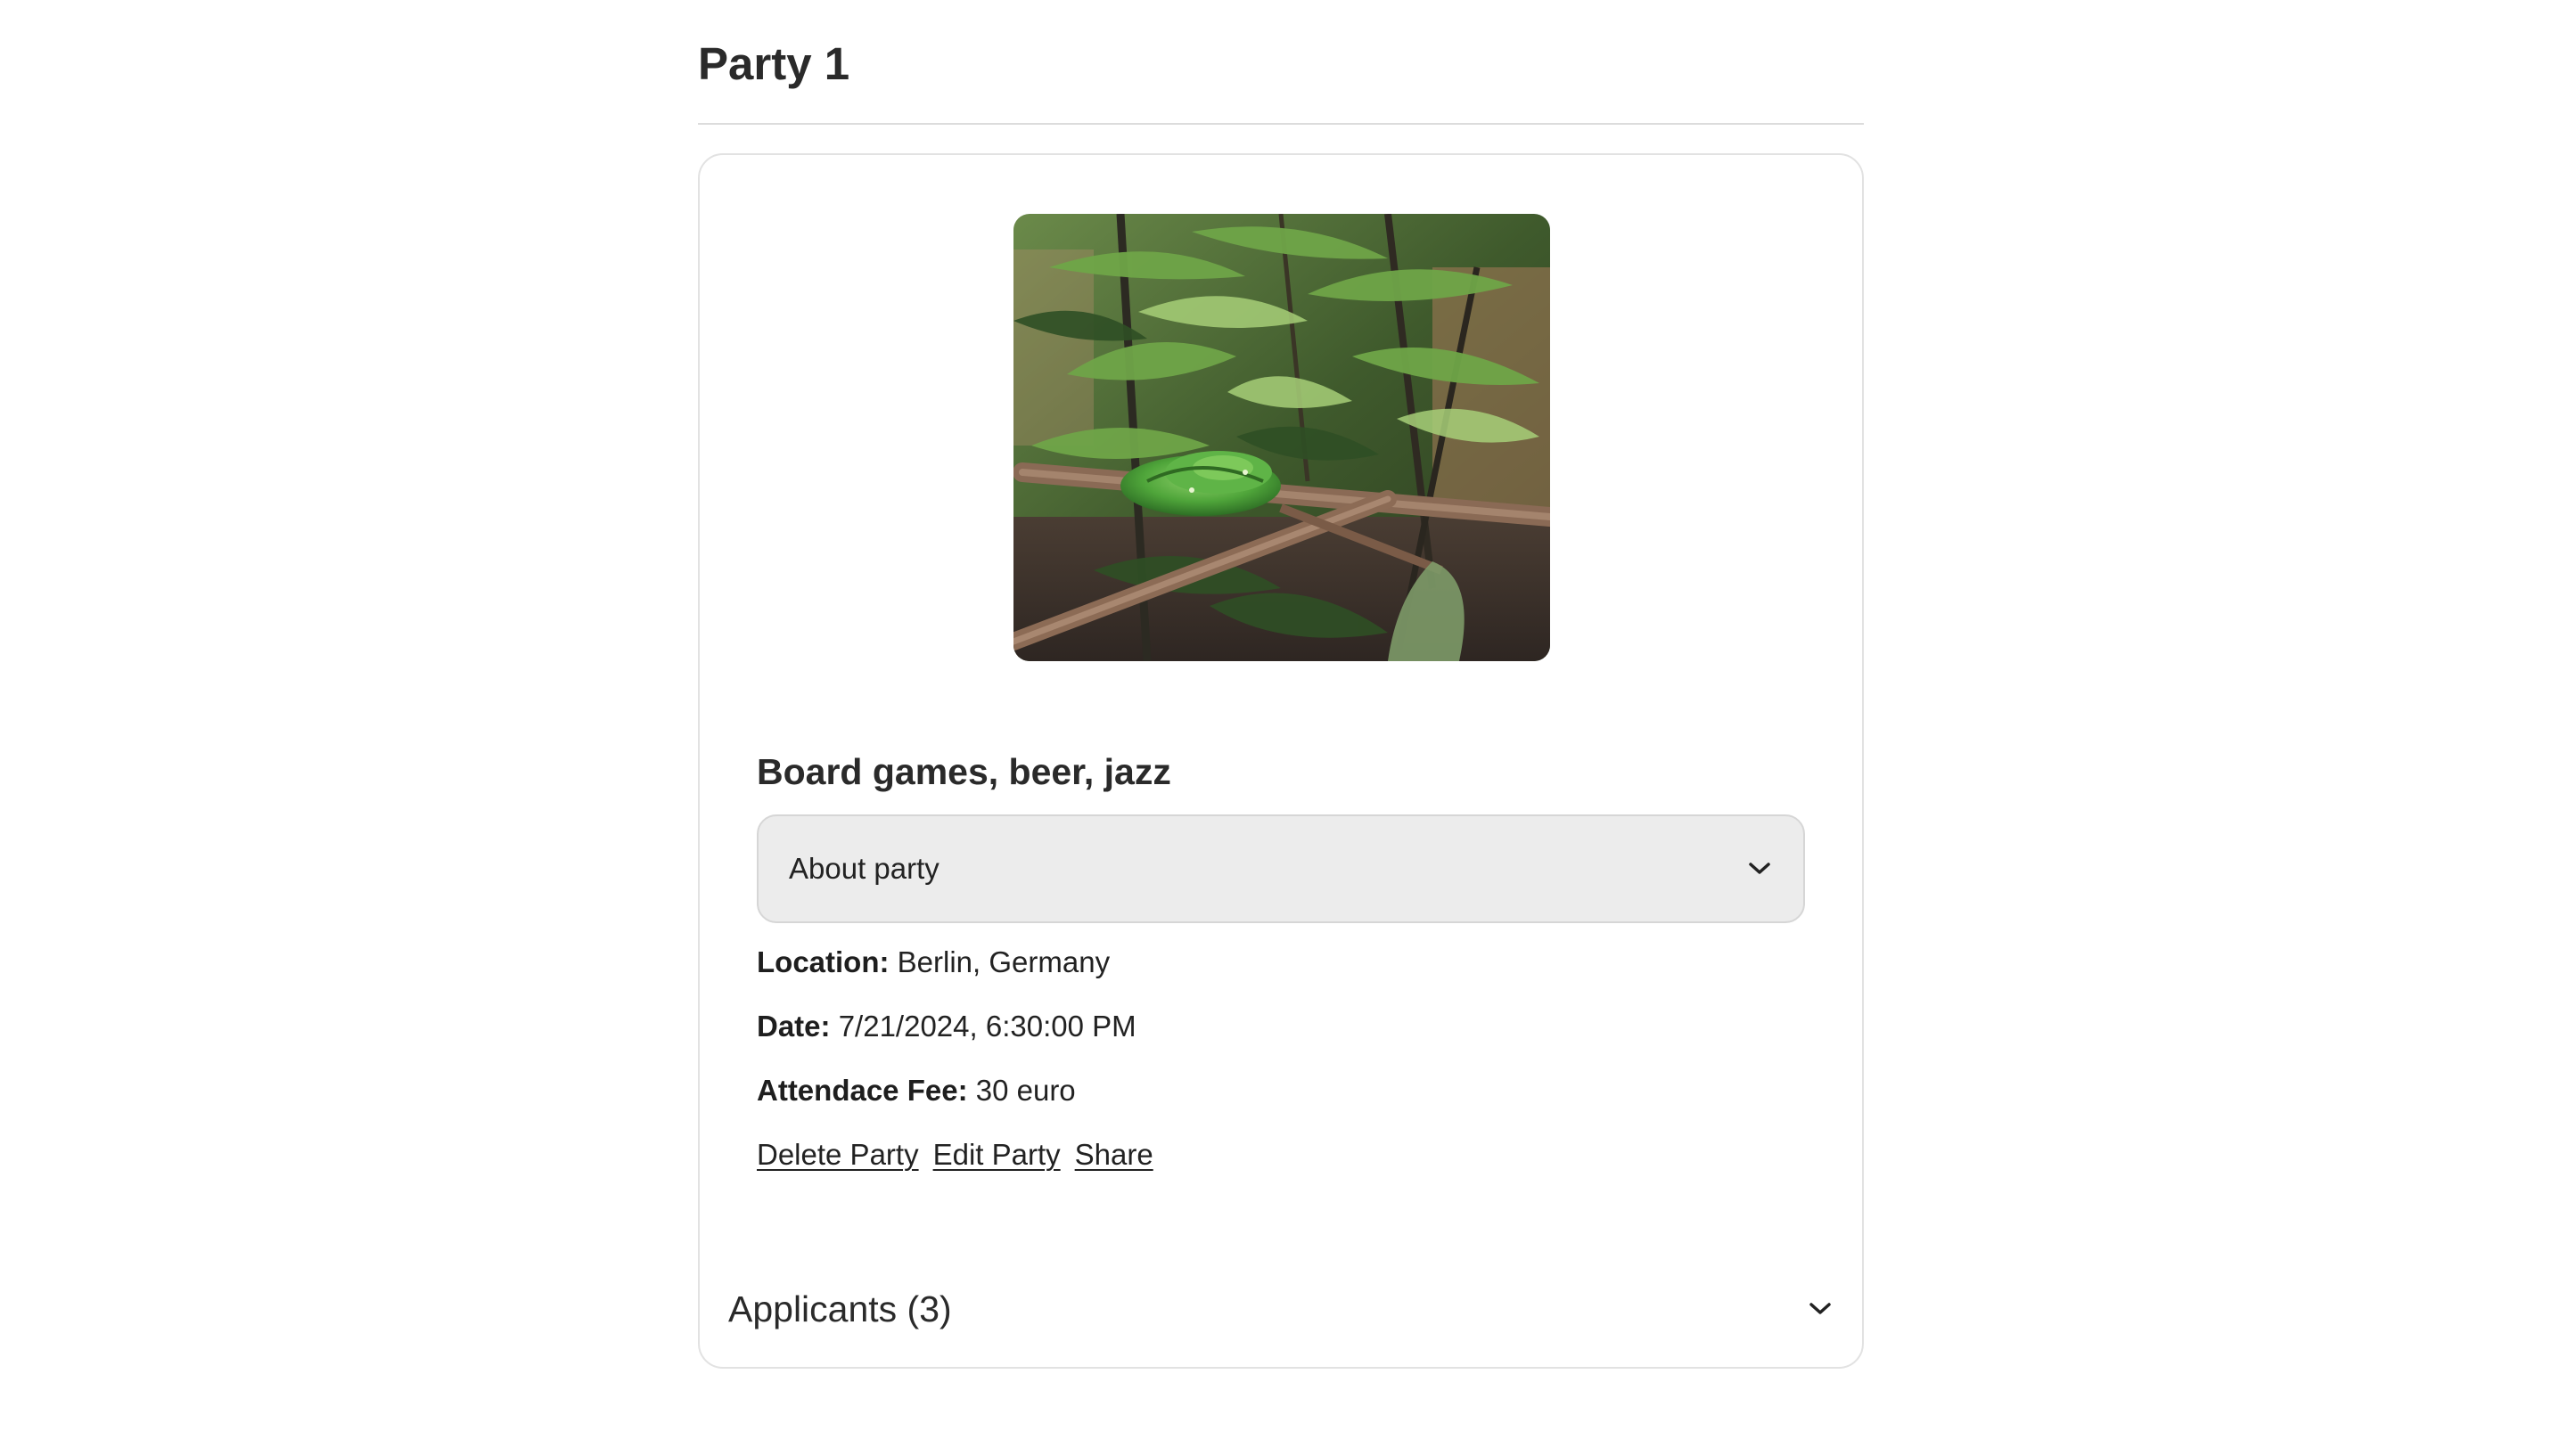 This screenshot has height=1456, width=2560. What do you see at coordinates (997, 1155) in the screenshot?
I see `edit-party-link: Edit Party` at bounding box center [997, 1155].